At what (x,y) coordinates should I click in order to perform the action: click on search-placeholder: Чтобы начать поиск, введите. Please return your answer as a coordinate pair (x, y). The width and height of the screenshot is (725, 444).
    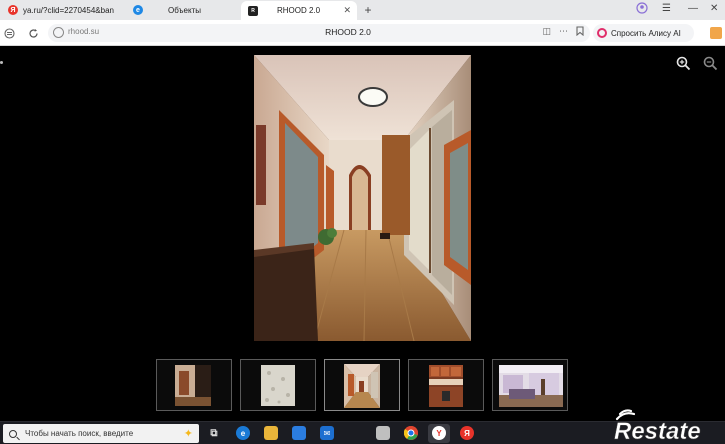
    Looking at the image, I should click on (79, 433).